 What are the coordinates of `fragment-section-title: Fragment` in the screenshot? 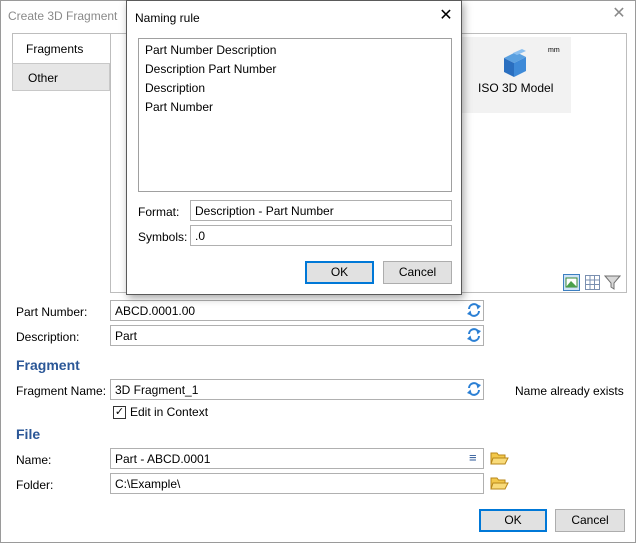 It's located at (48, 365).